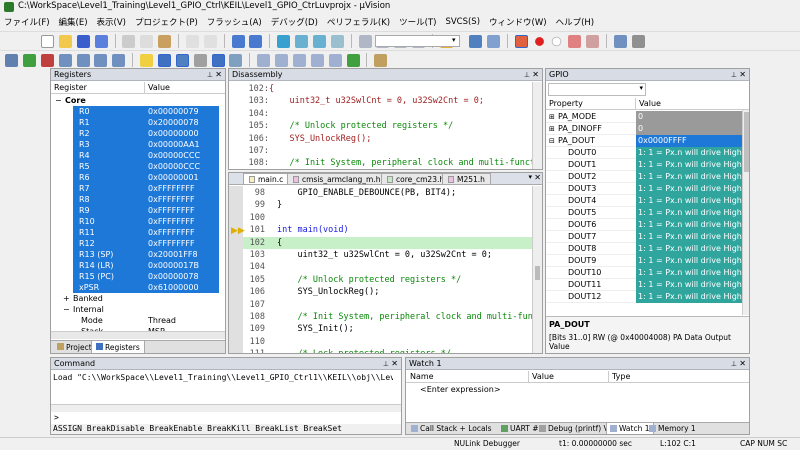  Describe the element at coordinates (301, 41) in the screenshot. I see `bookmark-prev-icon` at that location.